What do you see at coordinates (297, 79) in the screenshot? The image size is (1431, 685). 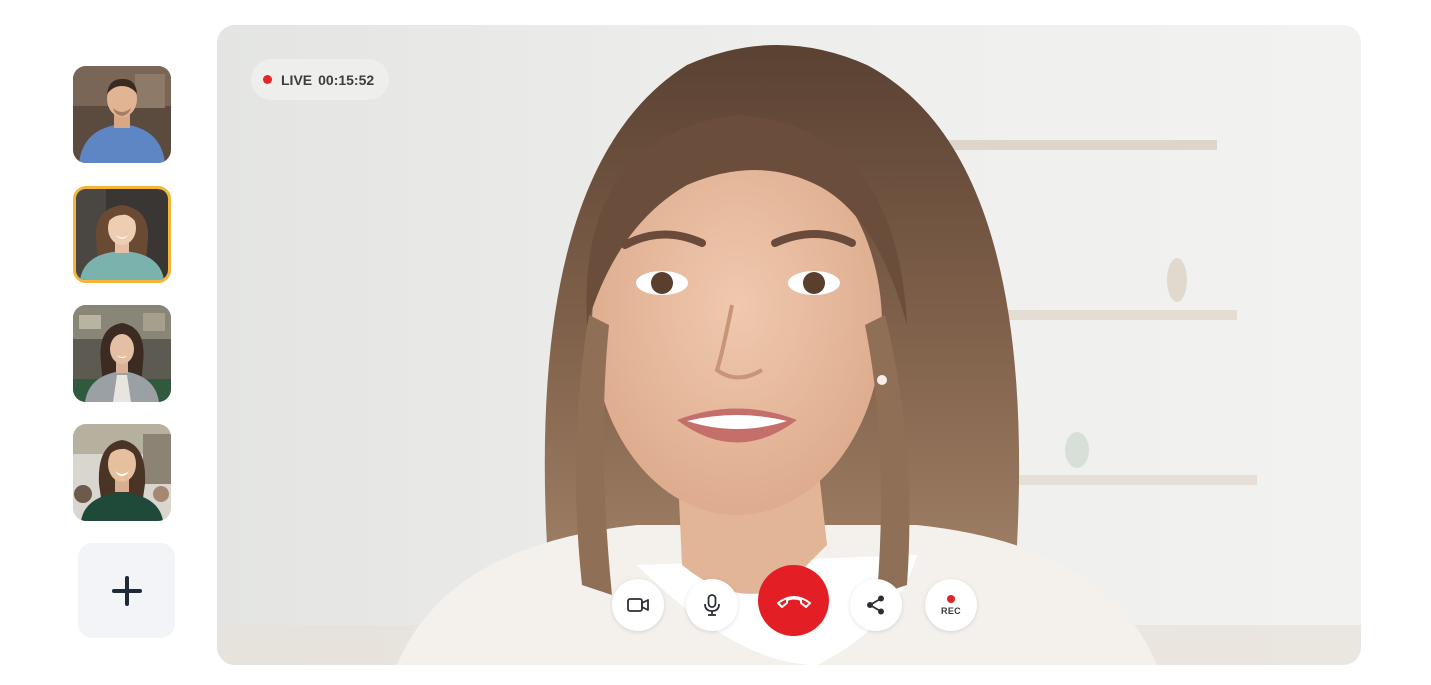 I see `live-label: LIVE` at bounding box center [297, 79].